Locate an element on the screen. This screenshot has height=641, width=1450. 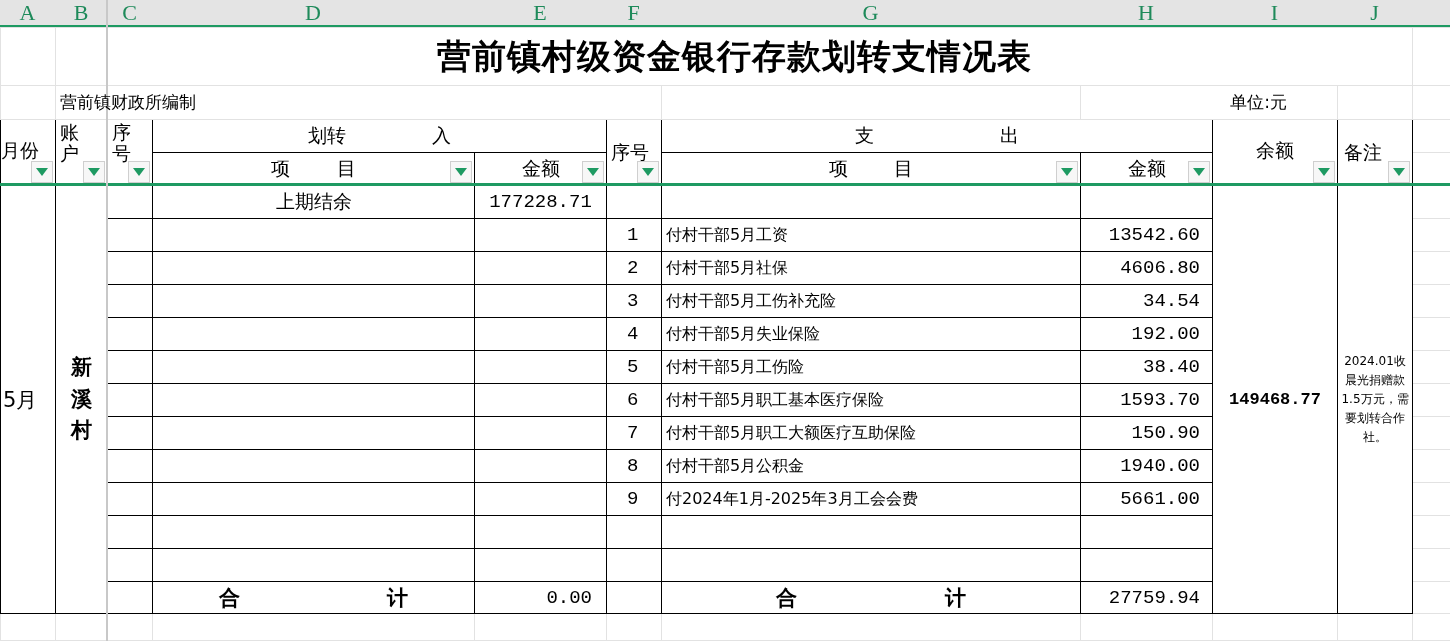
column-header: B is located at coordinates (81, 12).